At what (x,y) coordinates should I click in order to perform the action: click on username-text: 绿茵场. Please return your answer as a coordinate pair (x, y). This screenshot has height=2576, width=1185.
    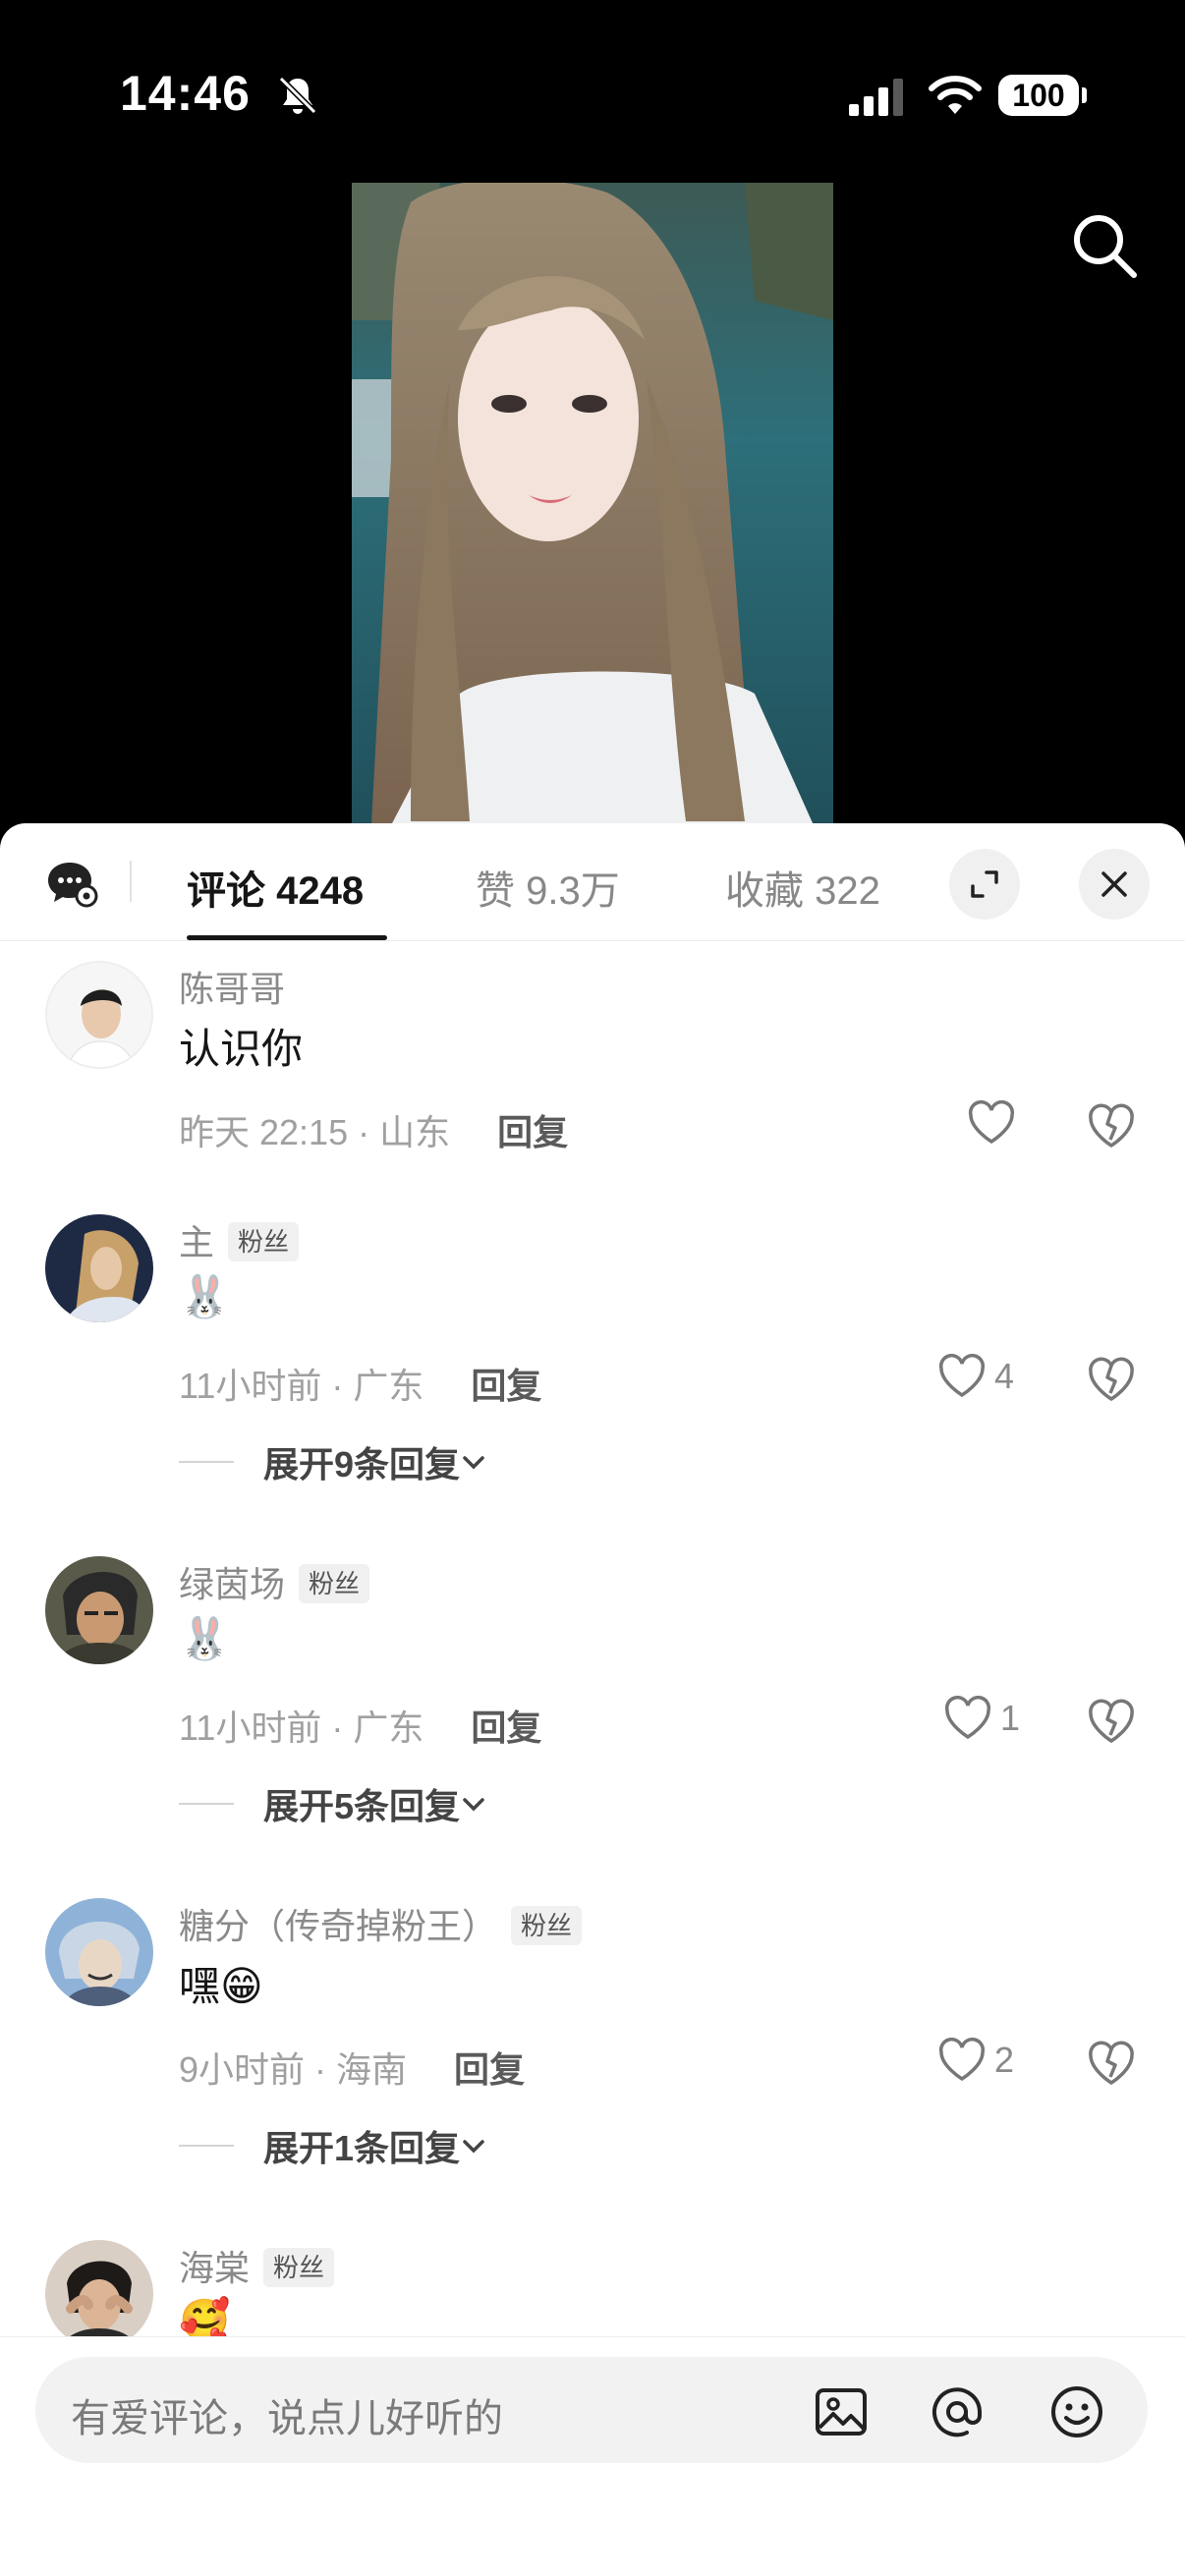
    Looking at the image, I should click on (232, 1584).